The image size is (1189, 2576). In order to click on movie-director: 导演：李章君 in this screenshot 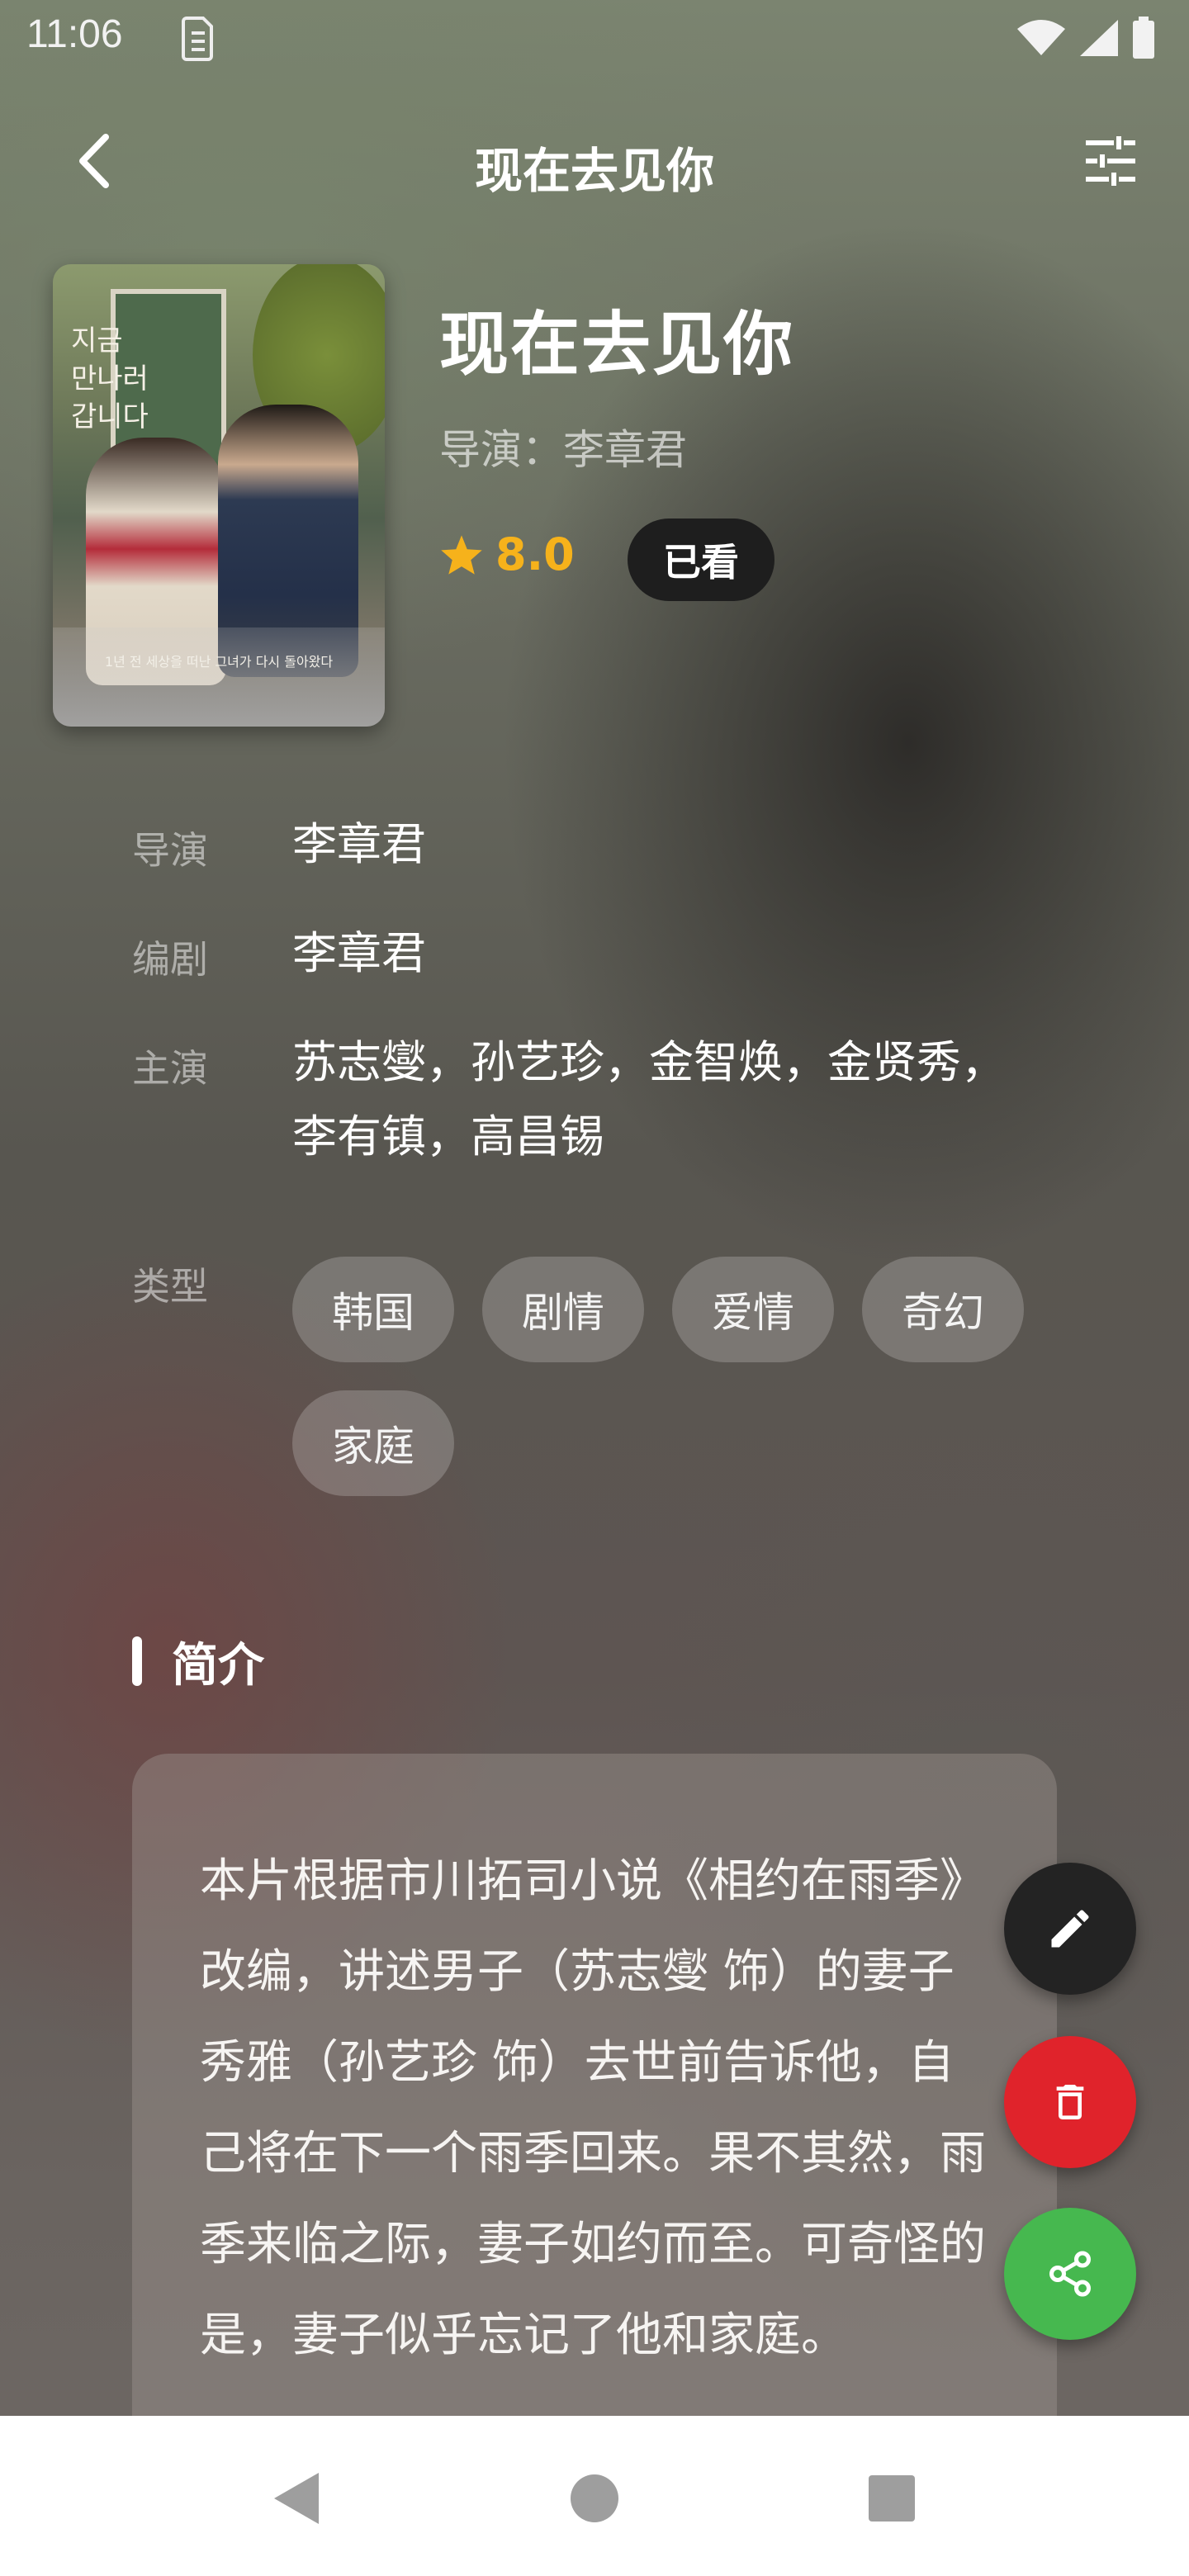, I will do `click(563, 450)`.